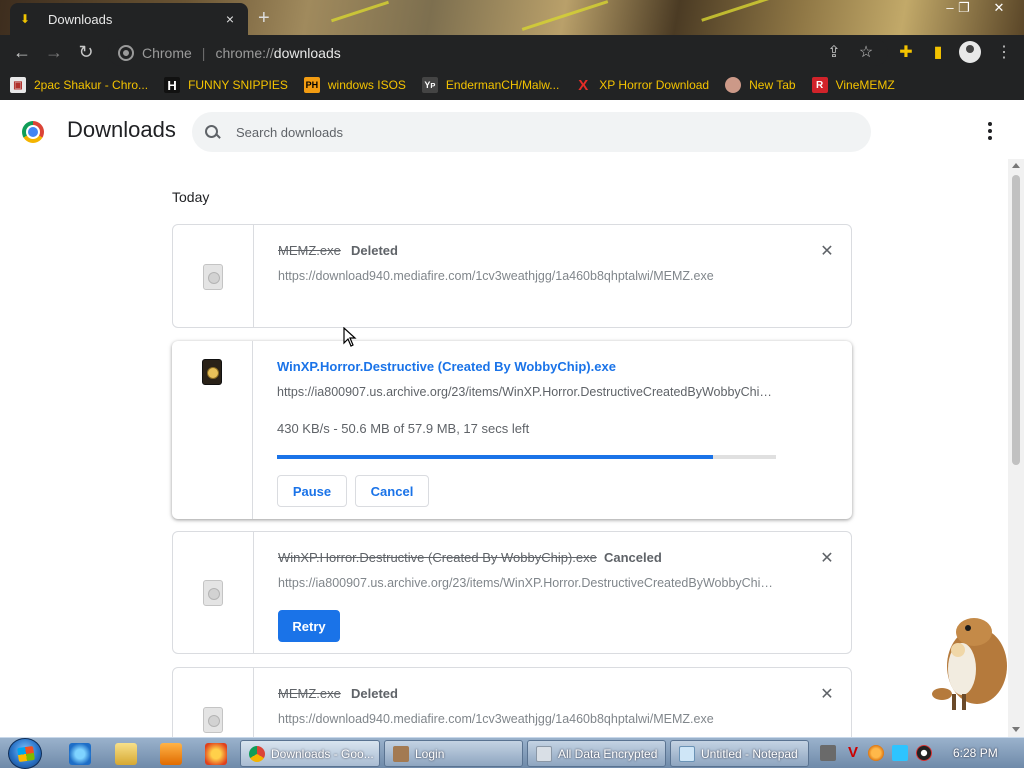  Describe the element at coordinates (312, 491) in the screenshot. I see `pause-button: Pause` at that location.